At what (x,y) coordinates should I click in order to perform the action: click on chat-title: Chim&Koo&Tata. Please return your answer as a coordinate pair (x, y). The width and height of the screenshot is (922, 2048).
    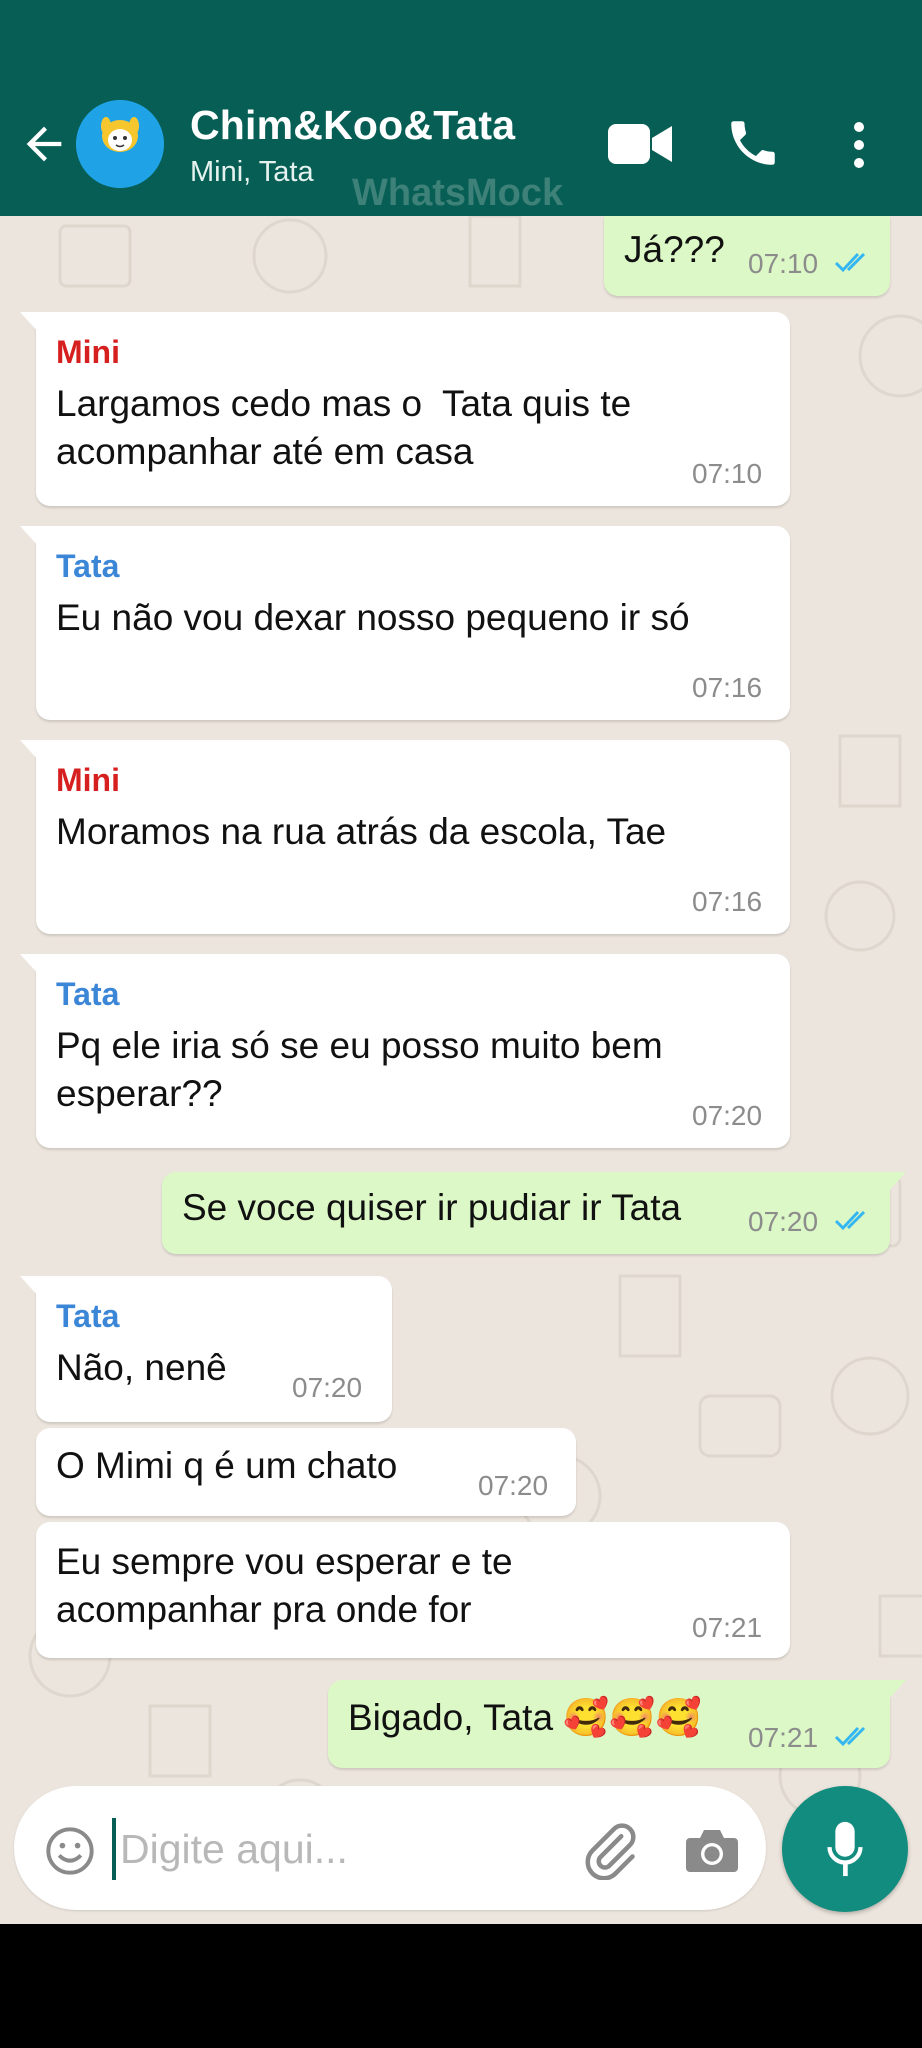
    Looking at the image, I should click on (352, 125).